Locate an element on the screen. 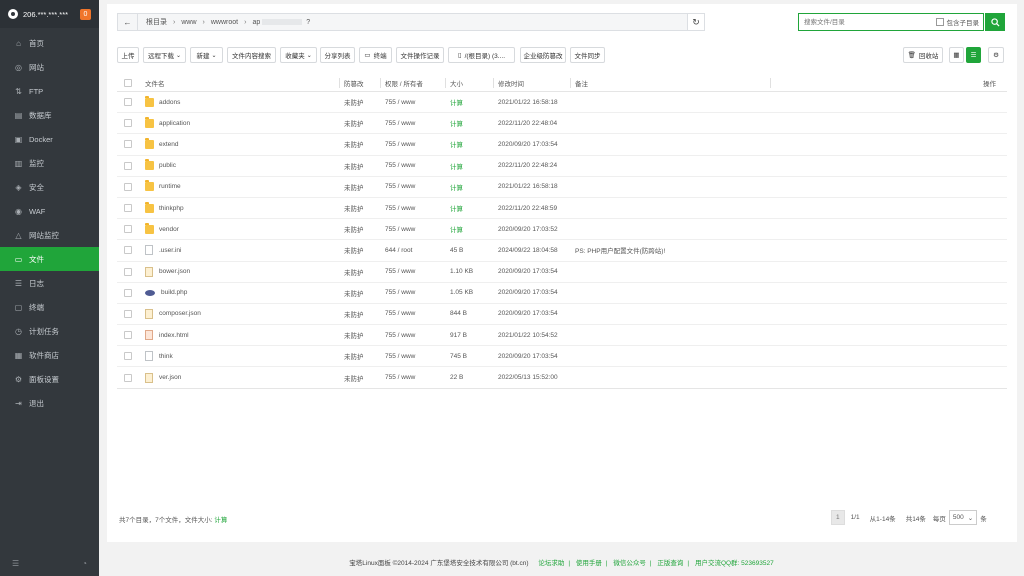 This screenshot has height=576, width=1024. upload-button: 上传 is located at coordinates (128, 55).